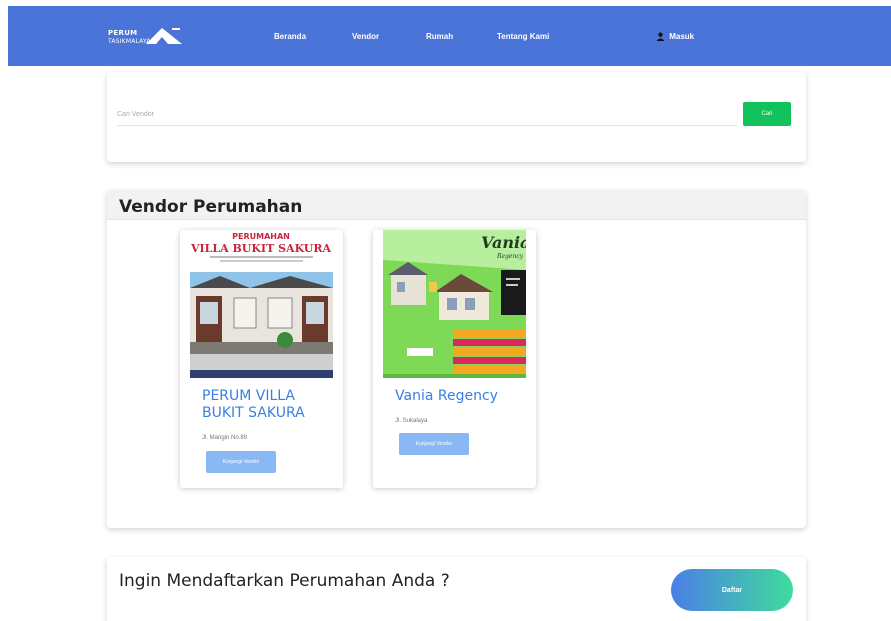  I want to click on search-card: Cari, so click(456, 117).